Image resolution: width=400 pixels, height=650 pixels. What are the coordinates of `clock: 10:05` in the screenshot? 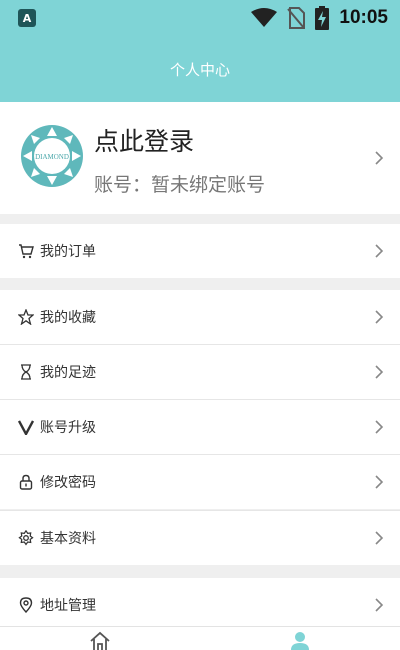 It's located at (363, 17).